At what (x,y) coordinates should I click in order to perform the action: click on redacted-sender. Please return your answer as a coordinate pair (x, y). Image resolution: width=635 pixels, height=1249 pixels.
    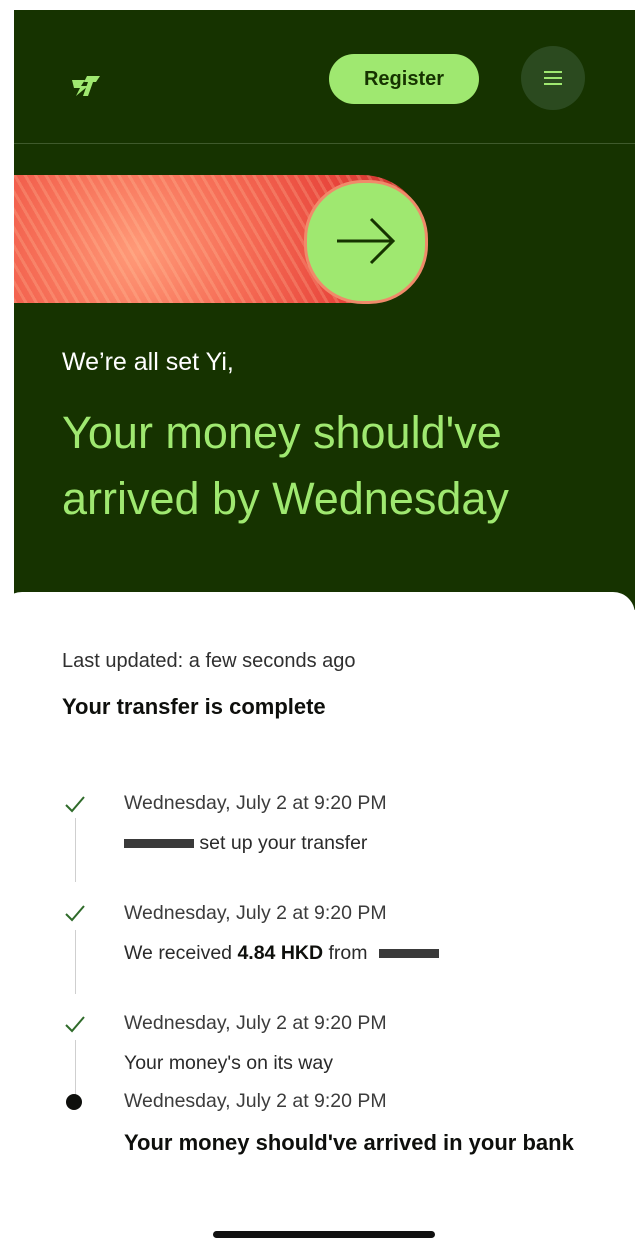
    Looking at the image, I should click on (408, 954).